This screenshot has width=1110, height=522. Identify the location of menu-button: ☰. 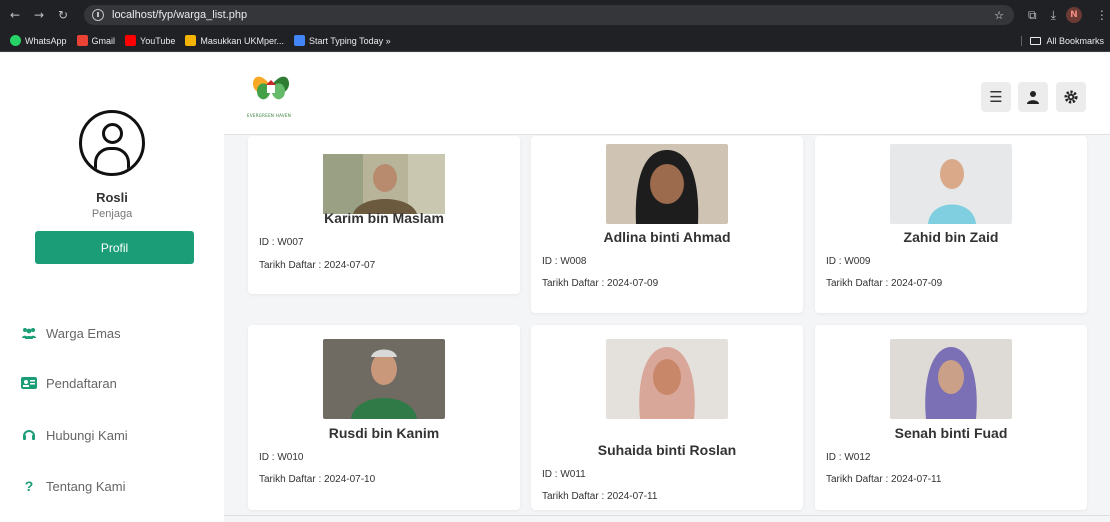
(996, 97).